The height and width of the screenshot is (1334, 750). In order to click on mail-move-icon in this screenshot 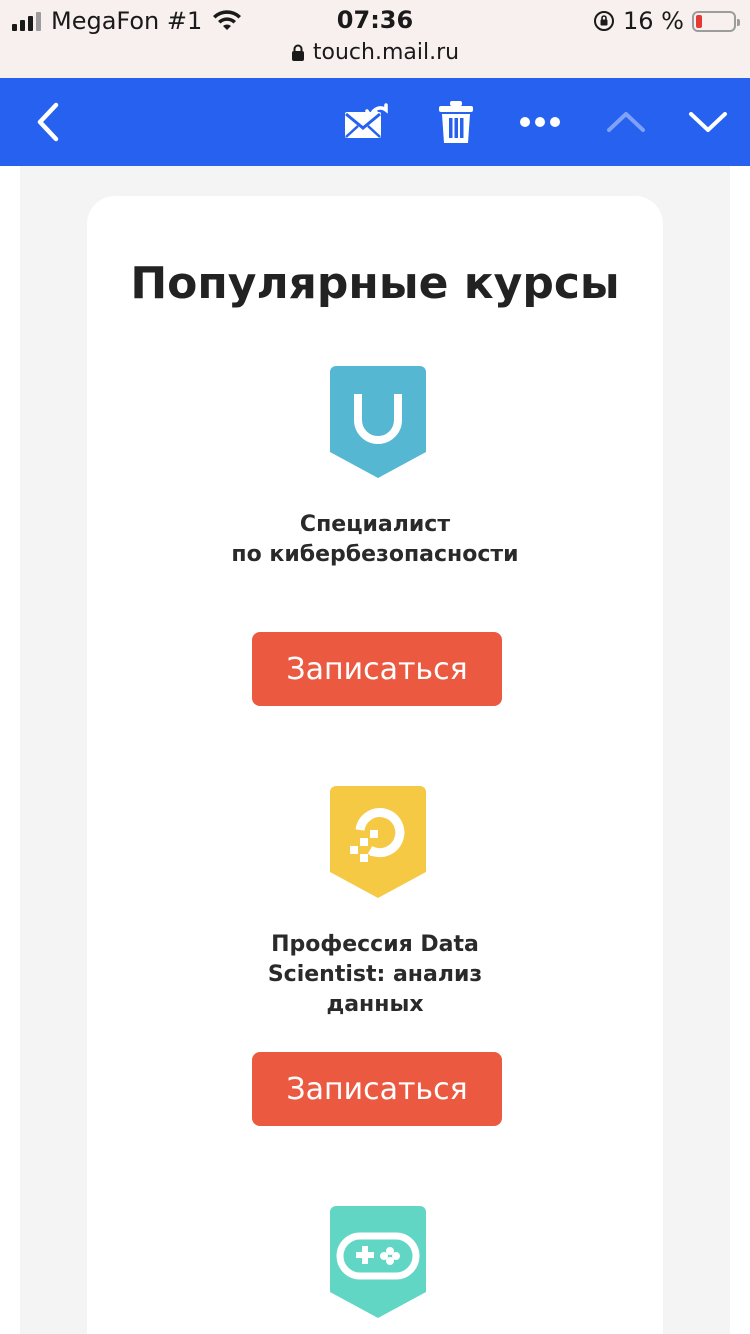, I will do `click(366, 120)`.